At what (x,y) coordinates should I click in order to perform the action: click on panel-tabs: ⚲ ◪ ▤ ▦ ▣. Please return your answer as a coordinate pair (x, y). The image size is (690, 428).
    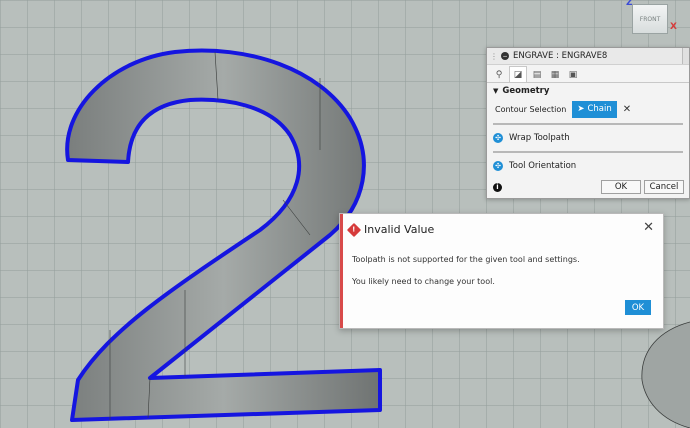
    Looking at the image, I should click on (588, 74).